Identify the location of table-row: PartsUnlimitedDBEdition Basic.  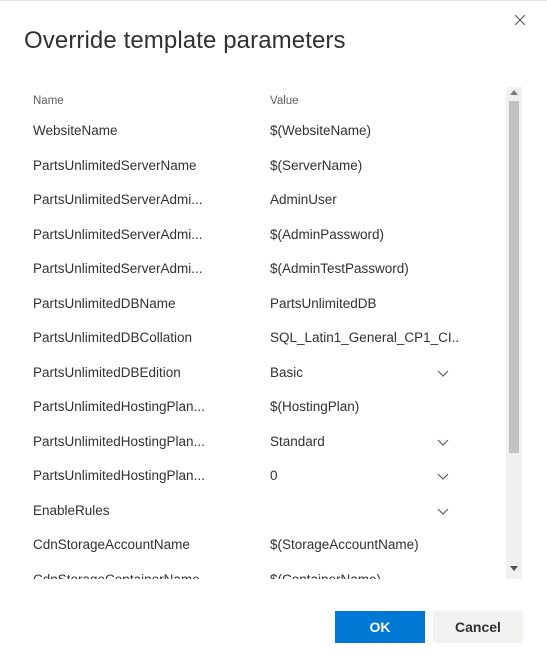
(264, 374).